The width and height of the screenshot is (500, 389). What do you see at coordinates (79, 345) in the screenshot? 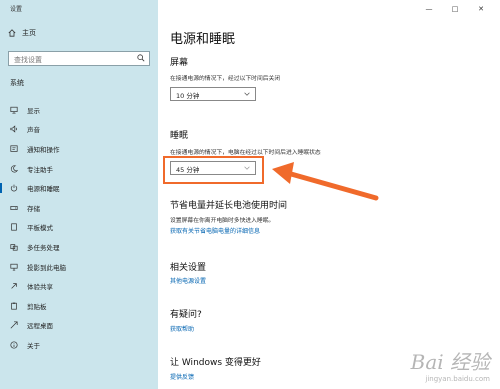
I see `sidebar-item-about: 关于` at bounding box center [79, 345].